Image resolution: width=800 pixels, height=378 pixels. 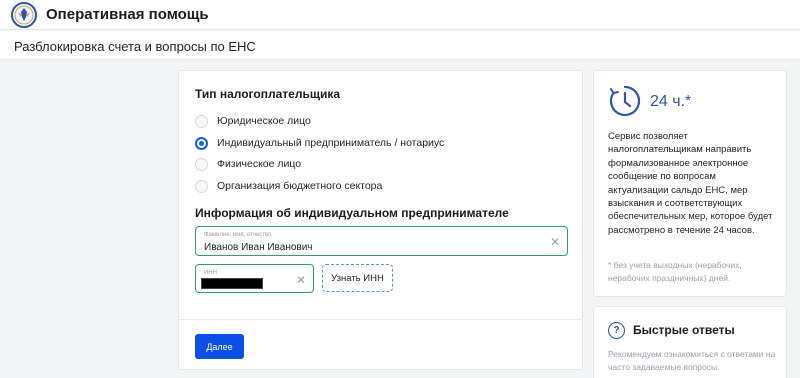 What do you see at coordinates (258, 247) in the screenshot?
I see `fio-field-value: Иванов Иван Иванович` at bounding box center [258, 247].